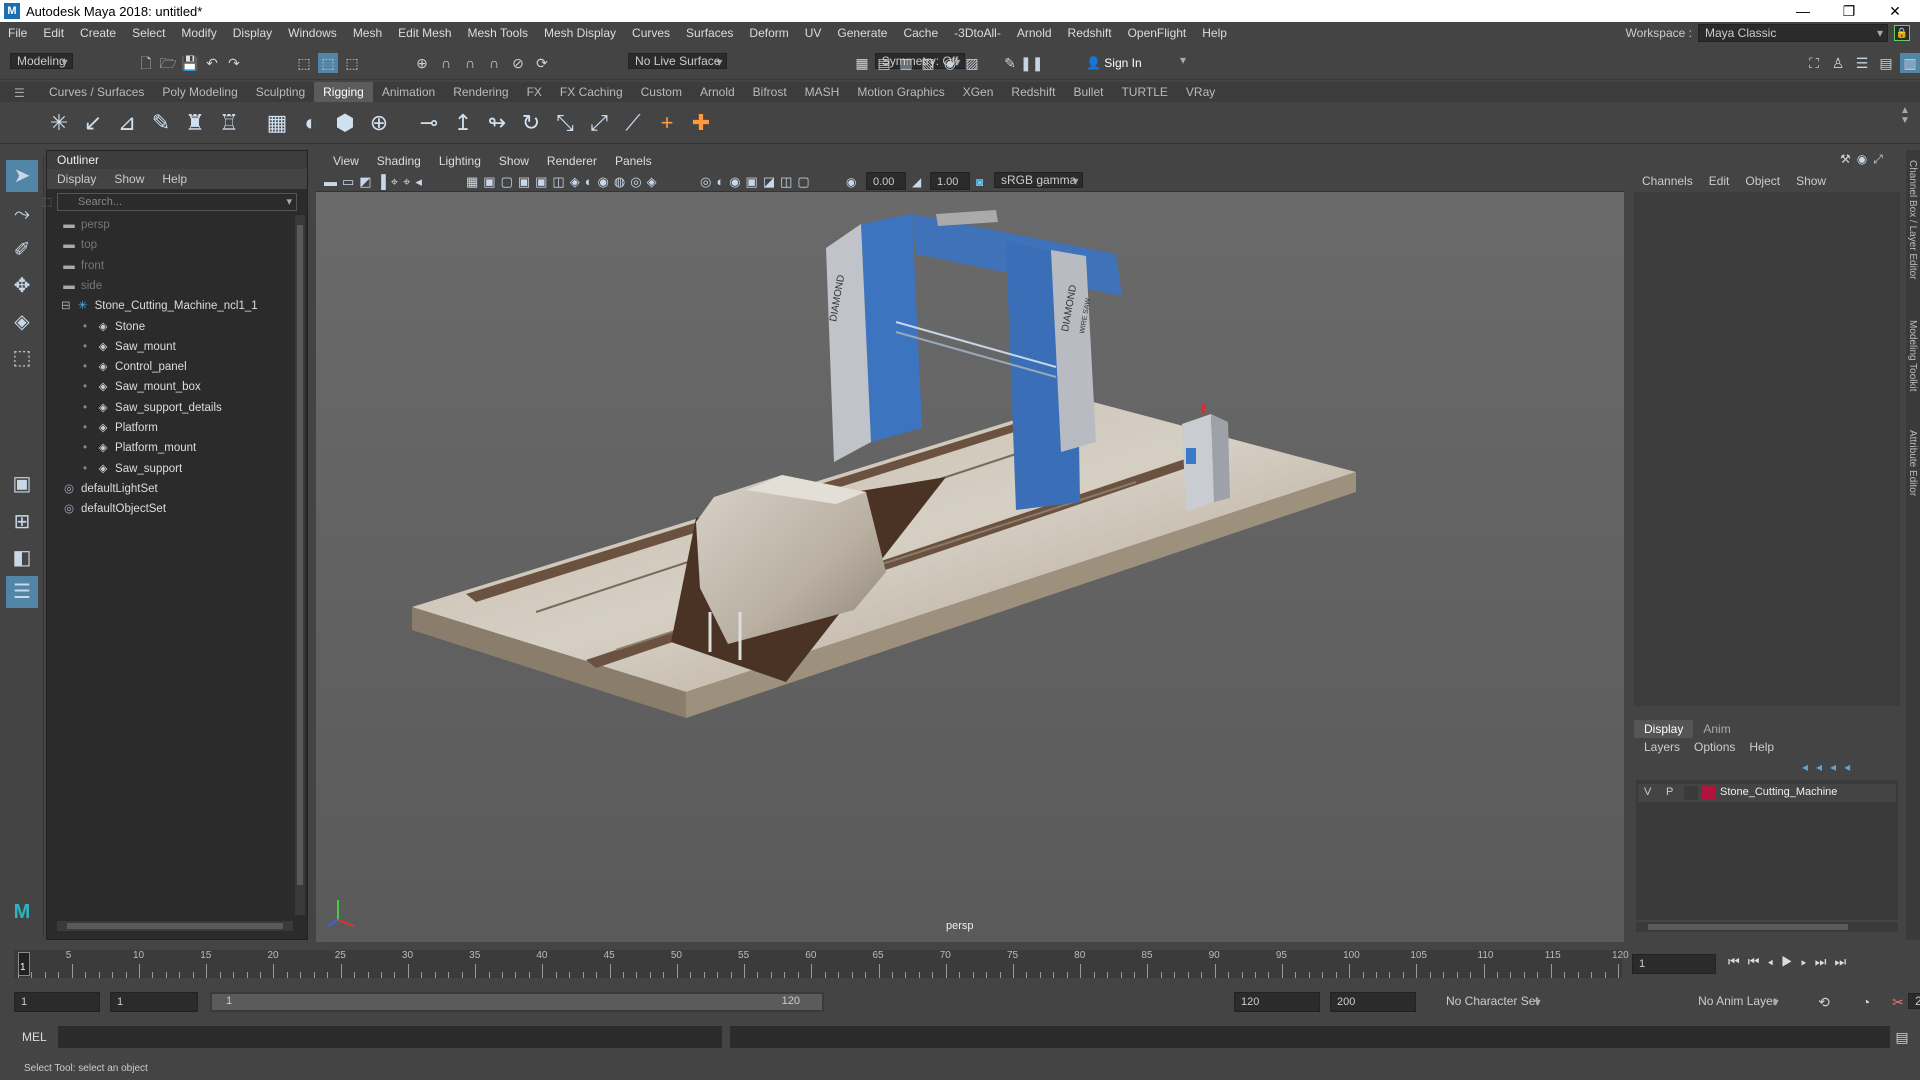 The width and height of the screenshot is (1920, 1080). I want to click on channel-box-side-tab: Channel Box / Layer Editor, so click(1912, 220).